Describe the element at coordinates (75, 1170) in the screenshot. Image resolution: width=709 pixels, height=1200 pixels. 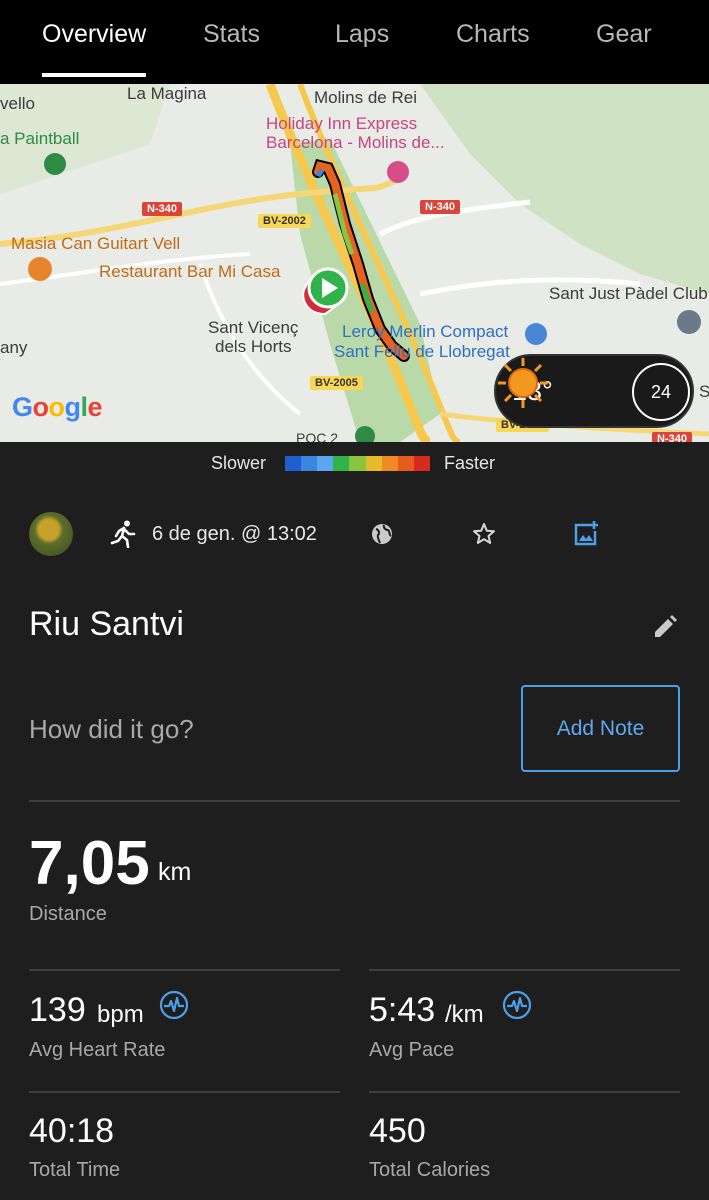
I see `total-time-label: Total Time` at that location.